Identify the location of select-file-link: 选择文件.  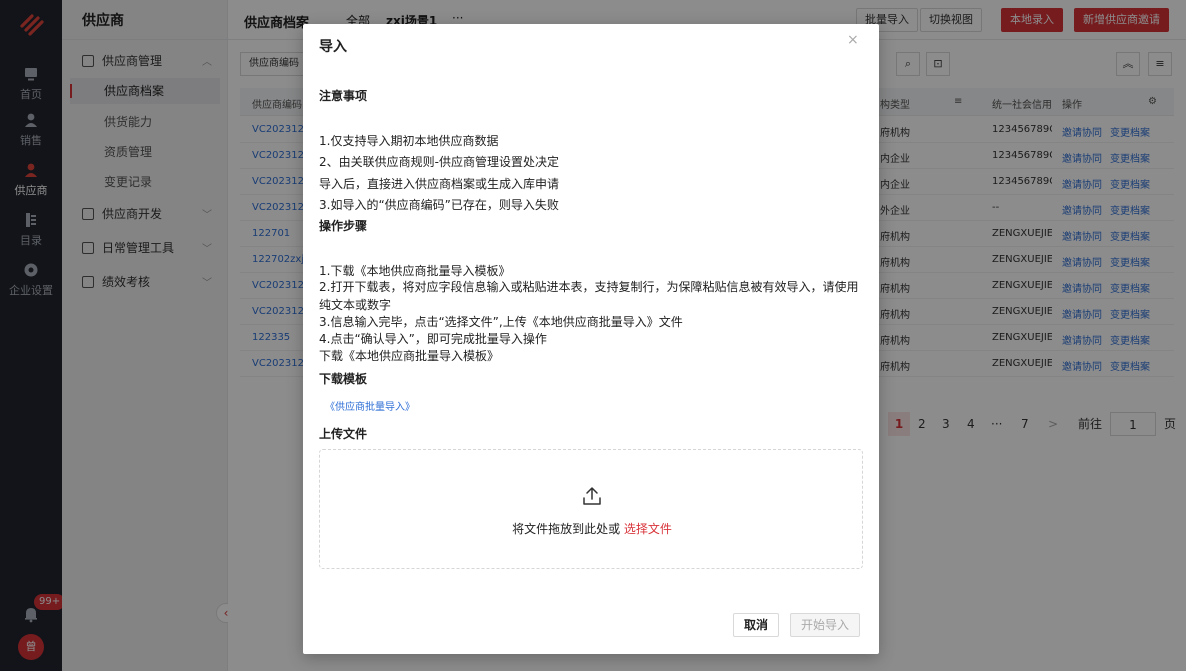
(648, 529).